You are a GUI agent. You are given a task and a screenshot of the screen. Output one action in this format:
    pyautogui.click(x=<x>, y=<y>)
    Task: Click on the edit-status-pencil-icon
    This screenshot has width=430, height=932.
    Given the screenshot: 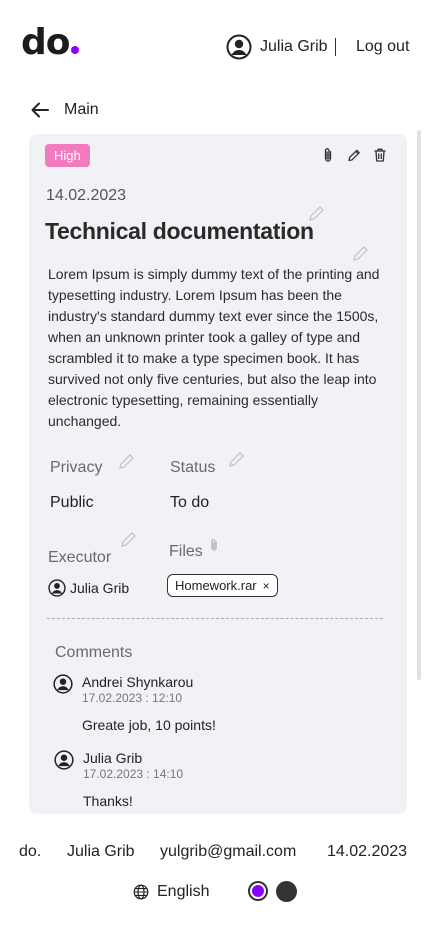 What is the action you would take?
    pyautogui.click(x=237, y=460)
    